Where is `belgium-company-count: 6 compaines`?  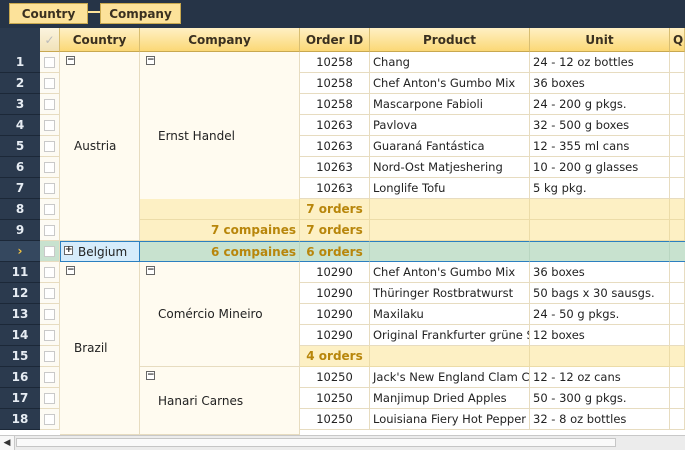
belgium-company-count: 6 compaines is located at coordinates (220, 251).